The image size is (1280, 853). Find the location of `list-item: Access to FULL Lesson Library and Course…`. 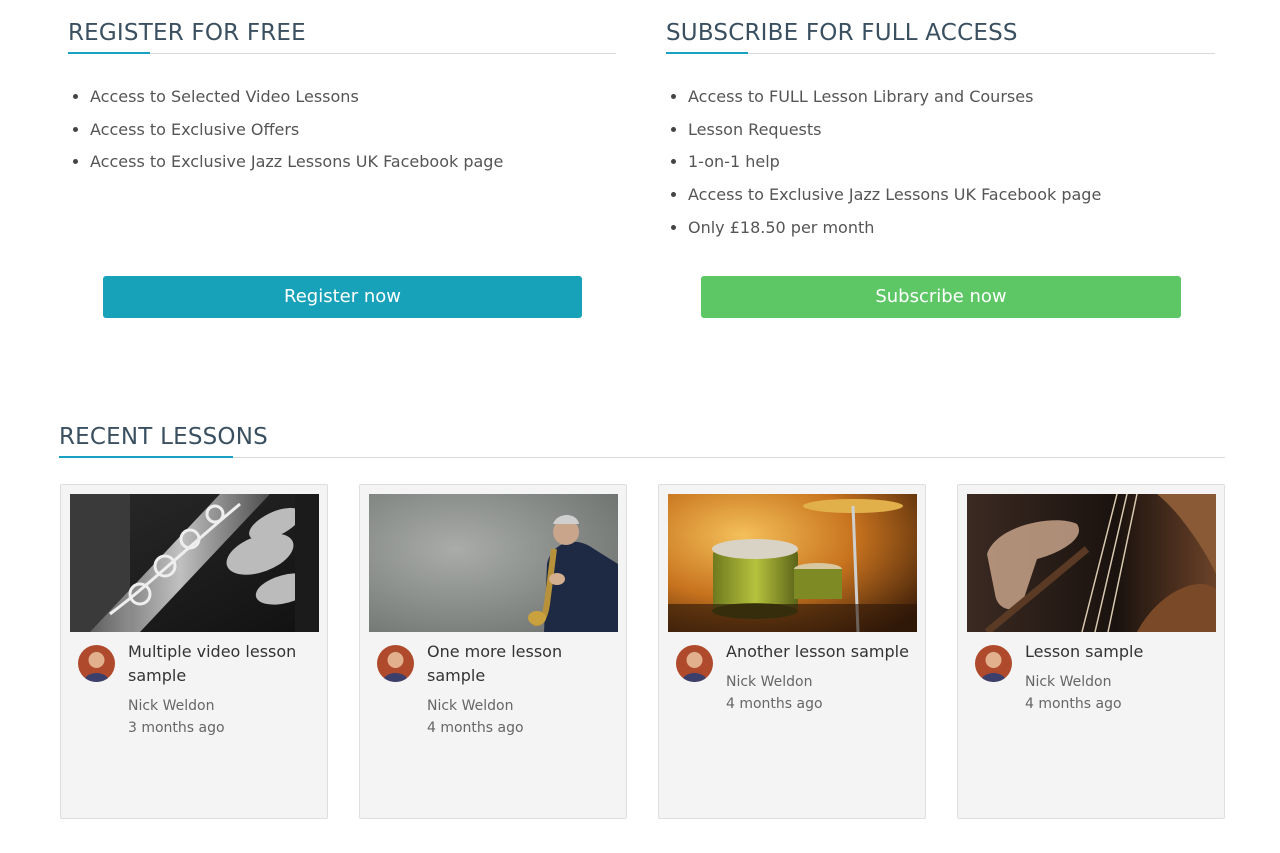

list-item: Access to FULL Lesson Library and Course… is located at coordinates (928, 96).